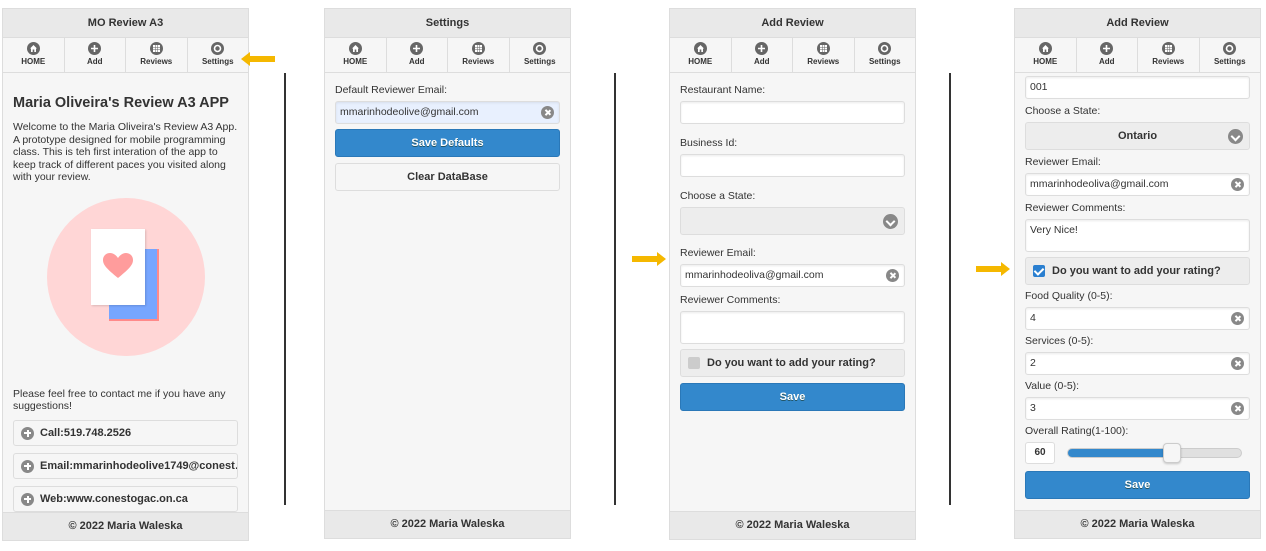 The image size is (1266, 551). I want to click on card-front-shape, so click(117, 266).